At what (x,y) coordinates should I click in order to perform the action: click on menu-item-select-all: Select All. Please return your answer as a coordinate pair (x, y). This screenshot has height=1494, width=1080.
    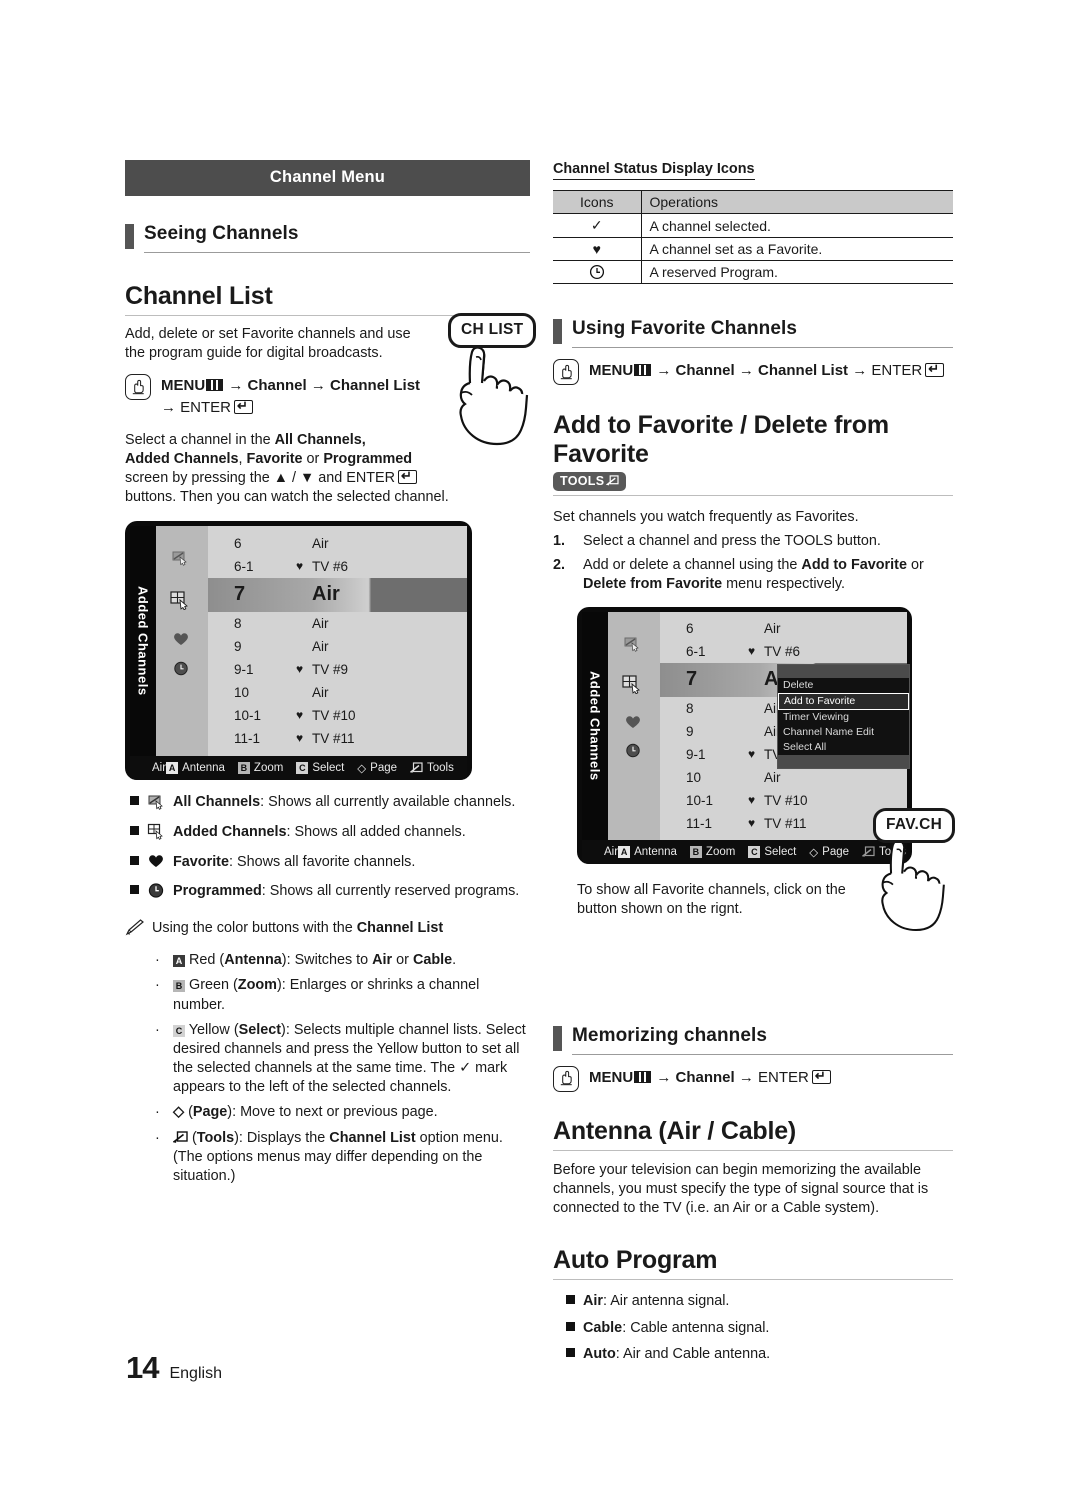
    Looking at the image, I should click on (843, 747).